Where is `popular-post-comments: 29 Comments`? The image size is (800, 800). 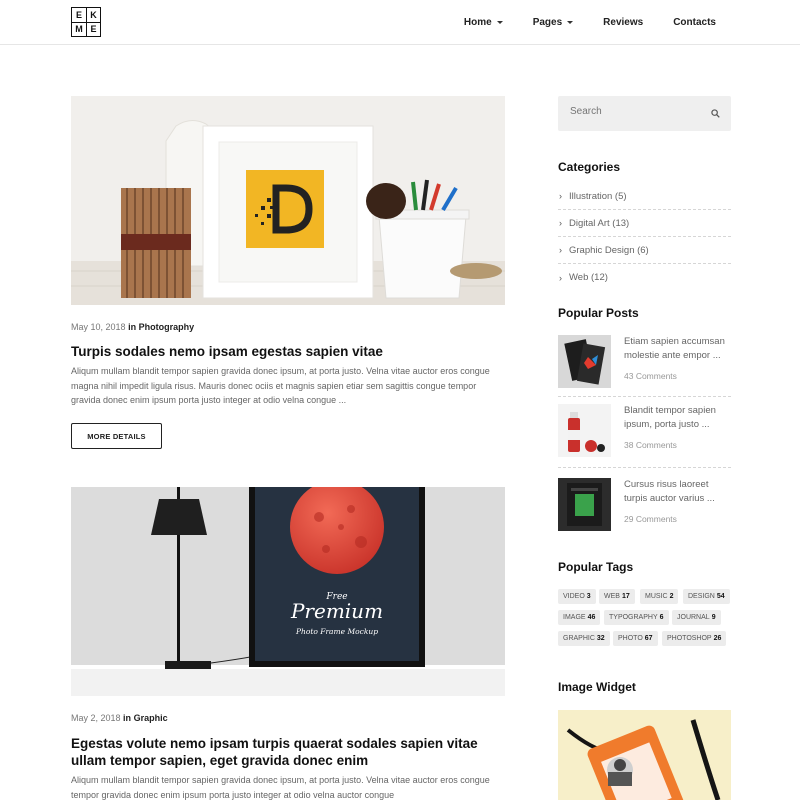 popular-post-comments: 29 Comments is located at coordinates (650, 519).